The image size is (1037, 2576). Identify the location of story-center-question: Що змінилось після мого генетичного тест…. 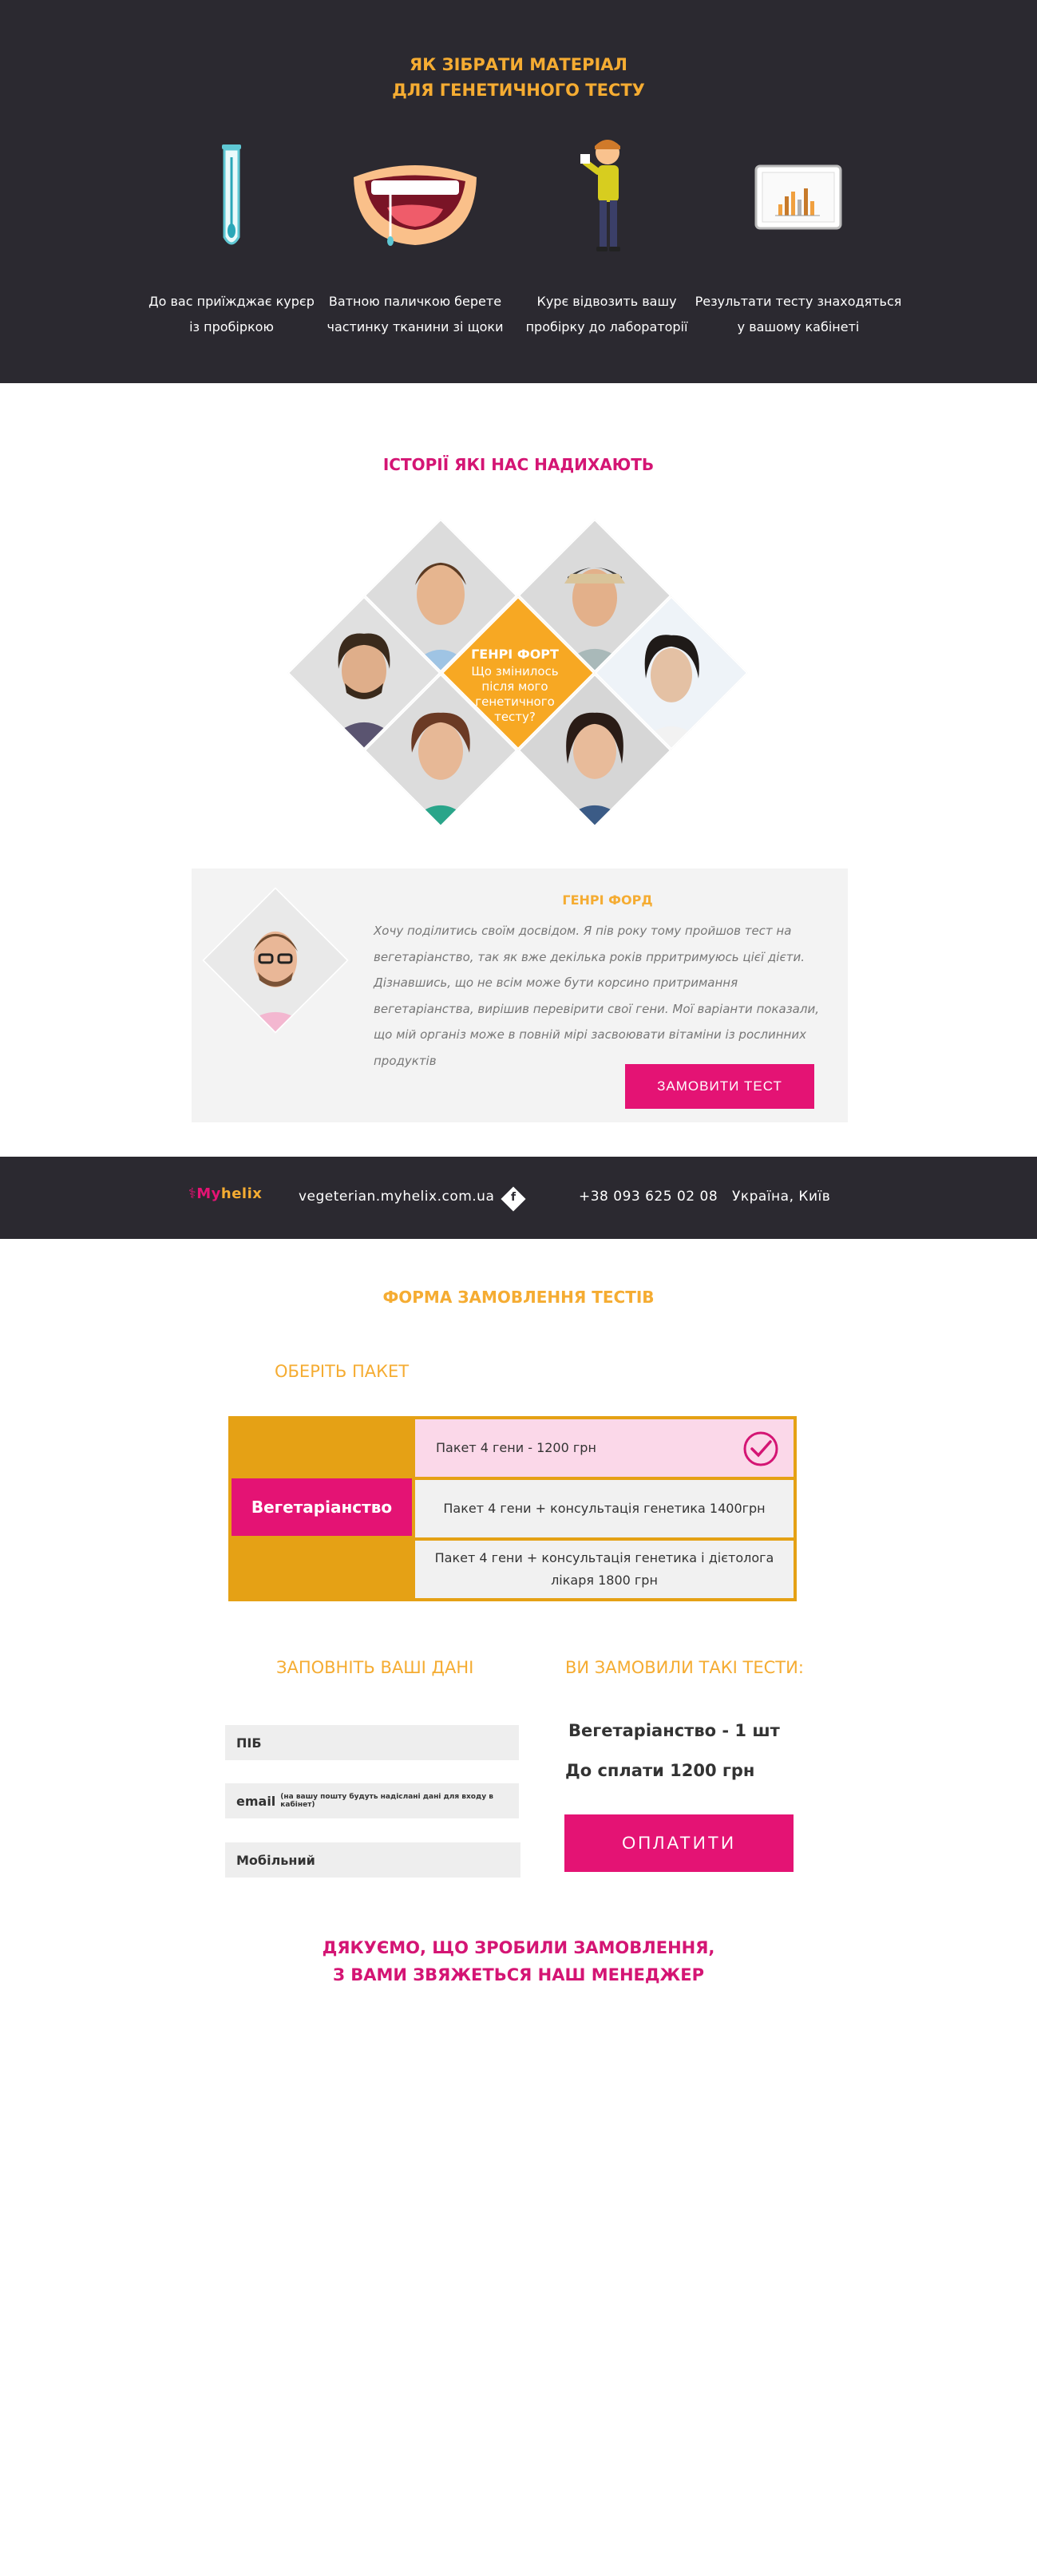
(515, 694).